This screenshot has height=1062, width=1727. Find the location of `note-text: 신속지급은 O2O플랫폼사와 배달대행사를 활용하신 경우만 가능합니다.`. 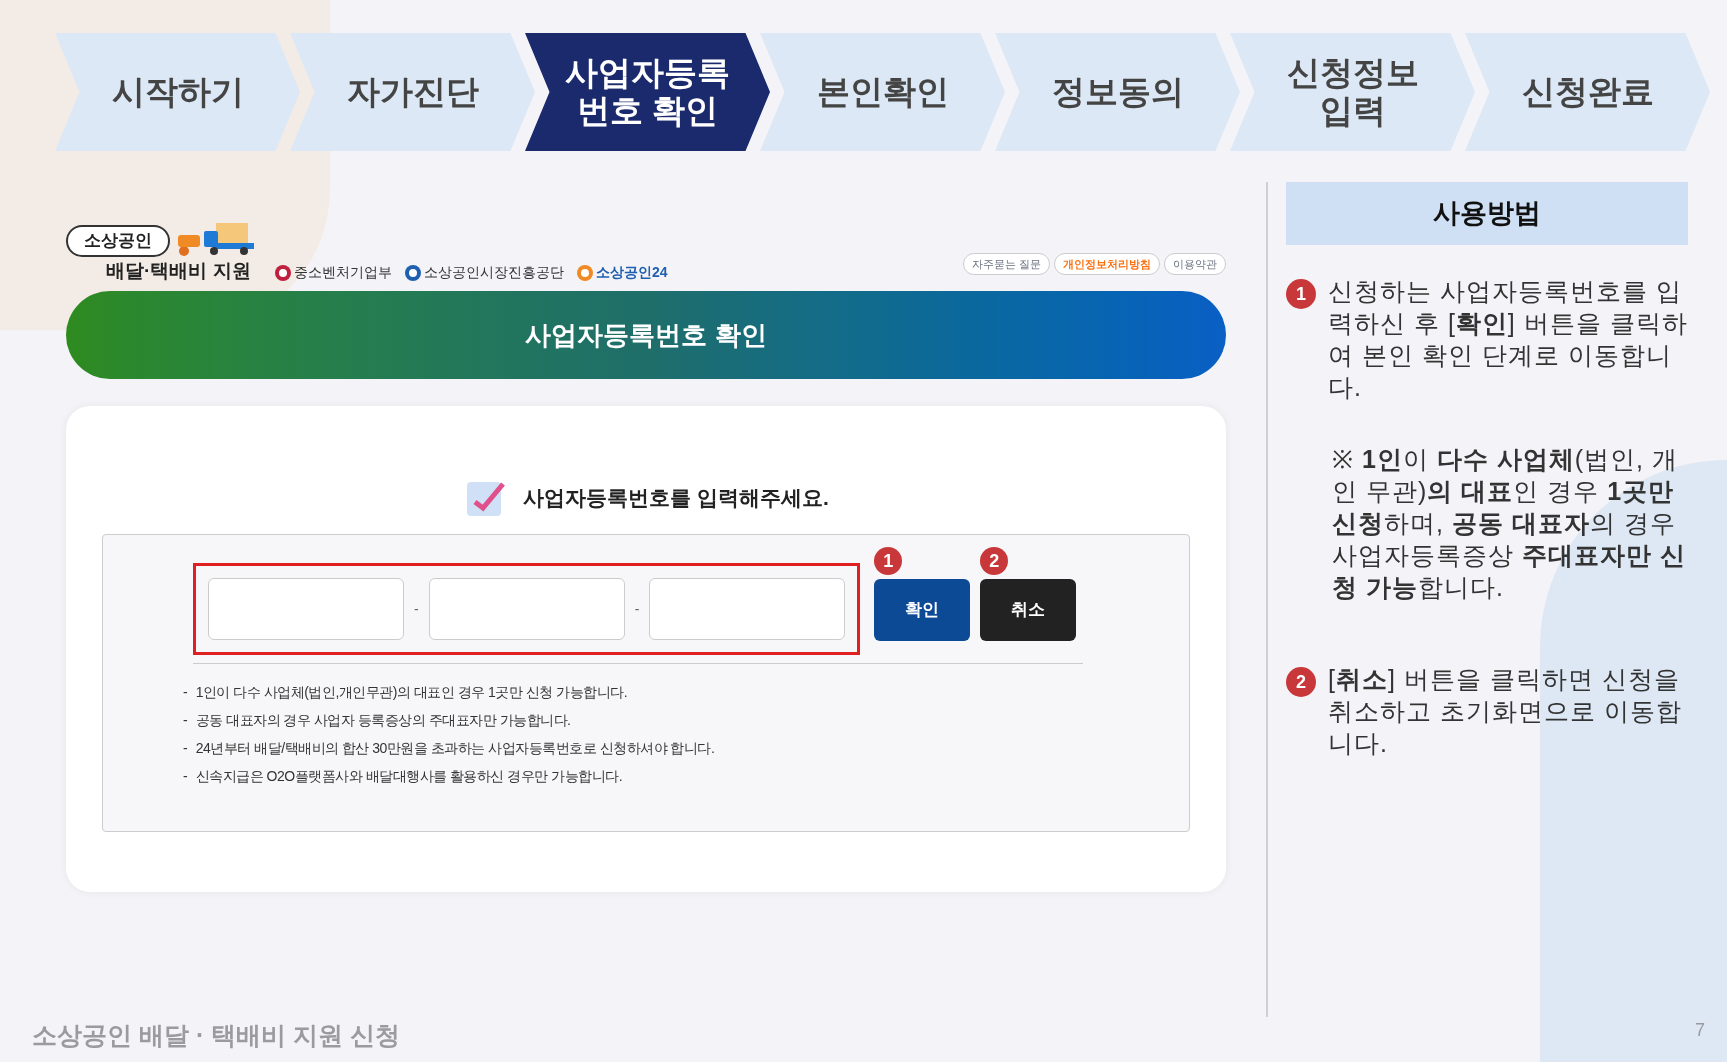

note-text: 신속지급은 O2O플랫폼사와 배달대행사를 활용하신 경우만 가능합니다. is located at coordinates (409, 776).